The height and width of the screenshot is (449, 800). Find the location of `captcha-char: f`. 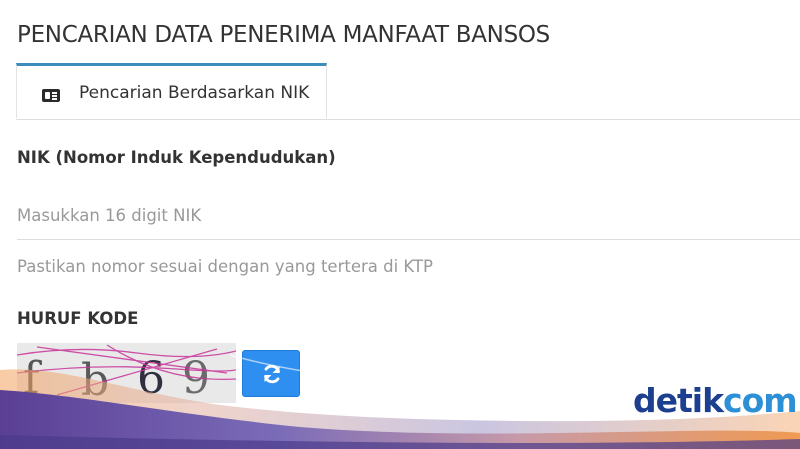

captcha-char: f is located at coordinates (32, 378).